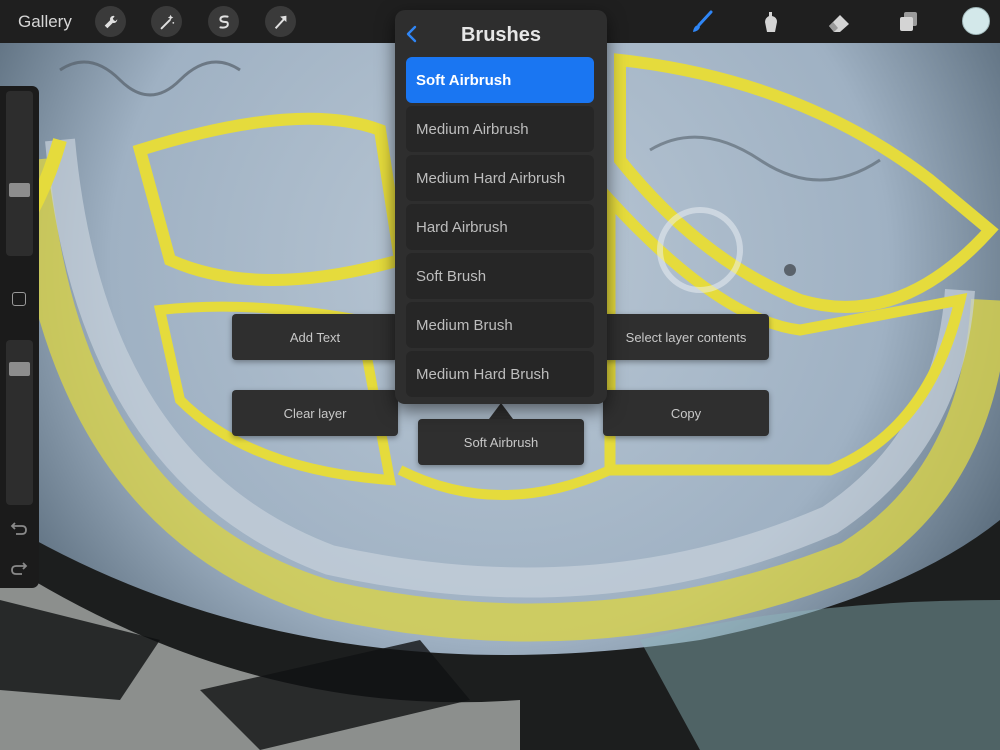 This screenshot has height=750, width=1000. What do you see at coordinates (686, 413) in the screenshot?
I see `quick-menu-copy: Copy` at bounding box center [686, 413].